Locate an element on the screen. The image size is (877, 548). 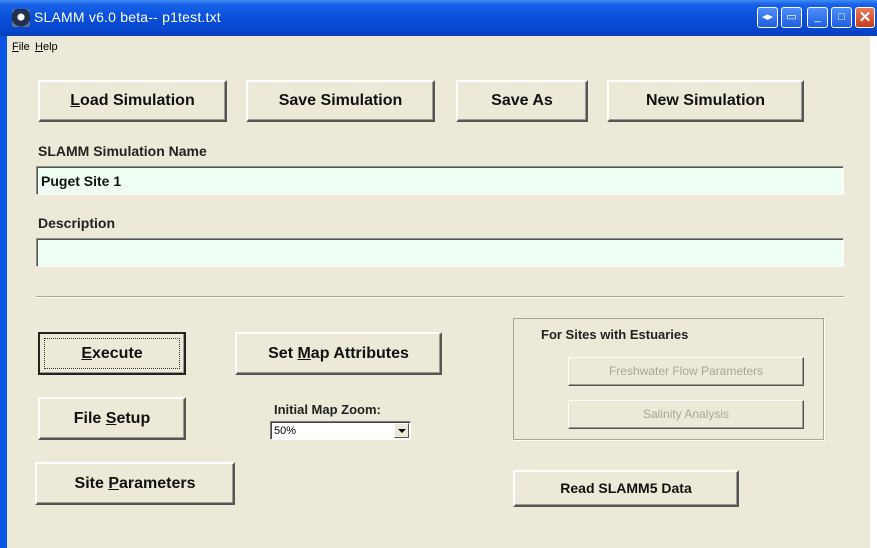
roll-icon: ◂▸ is located at coordinates (767, 17).